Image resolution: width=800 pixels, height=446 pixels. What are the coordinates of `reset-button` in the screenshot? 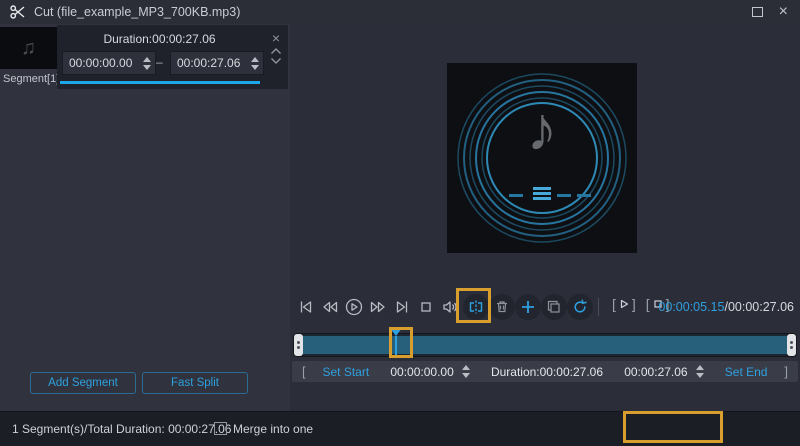 It's located at (580, 307).